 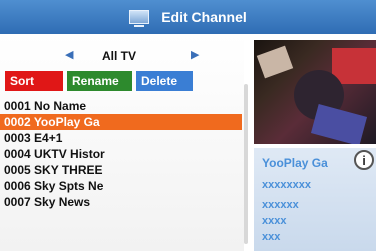 What do you see at coordinates (286, 185) in the screenshot?
I see `info-line: xxxxxxxx` at bounding box center [286, 185].